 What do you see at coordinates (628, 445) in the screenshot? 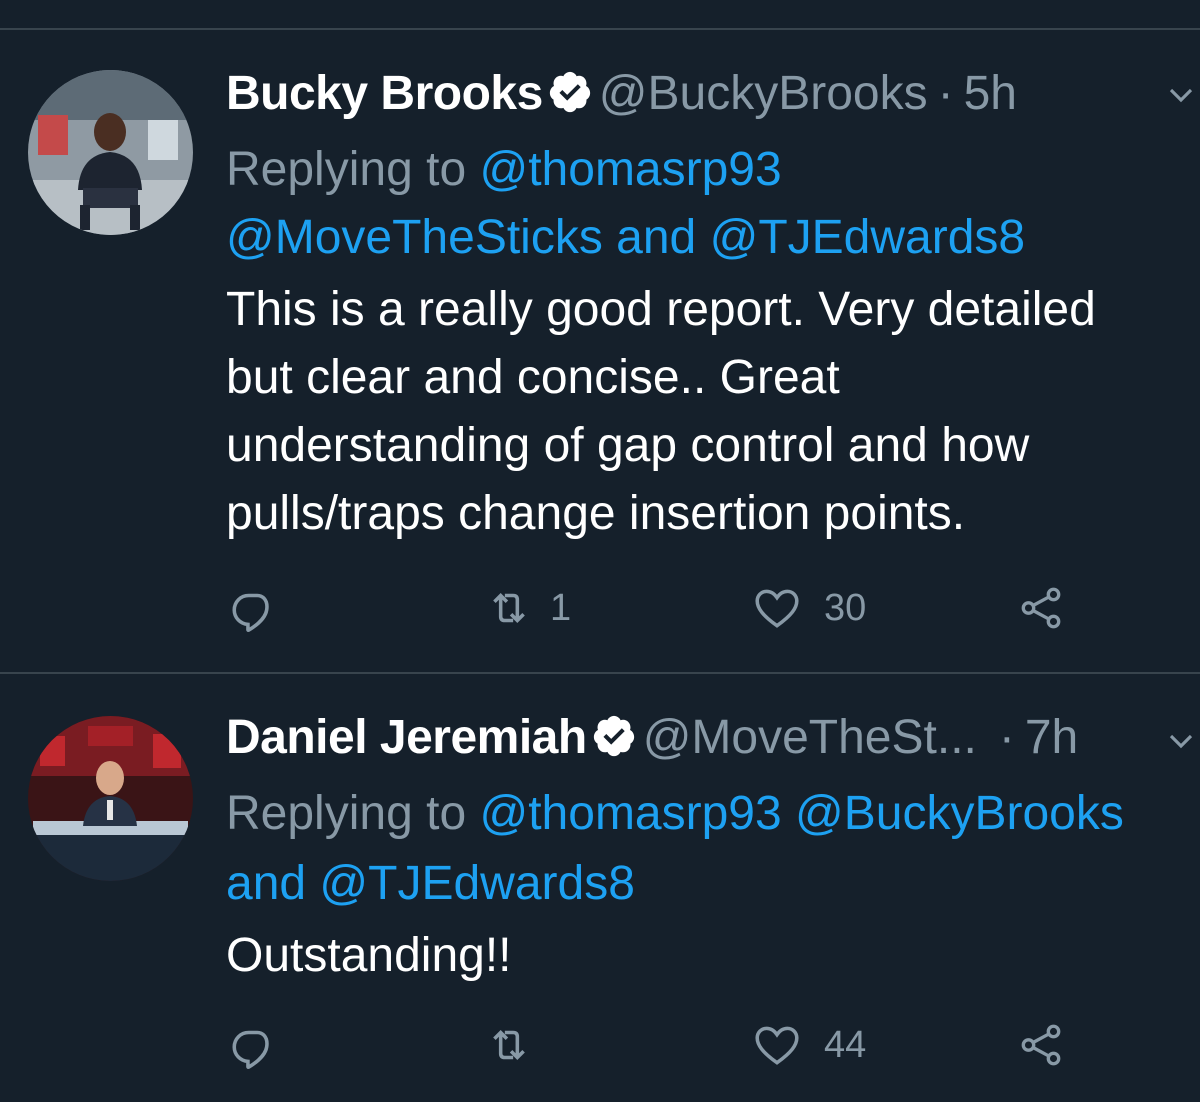
I see `tweet-text-line: understanding of gap control and how` at bounding box center [628, 445].